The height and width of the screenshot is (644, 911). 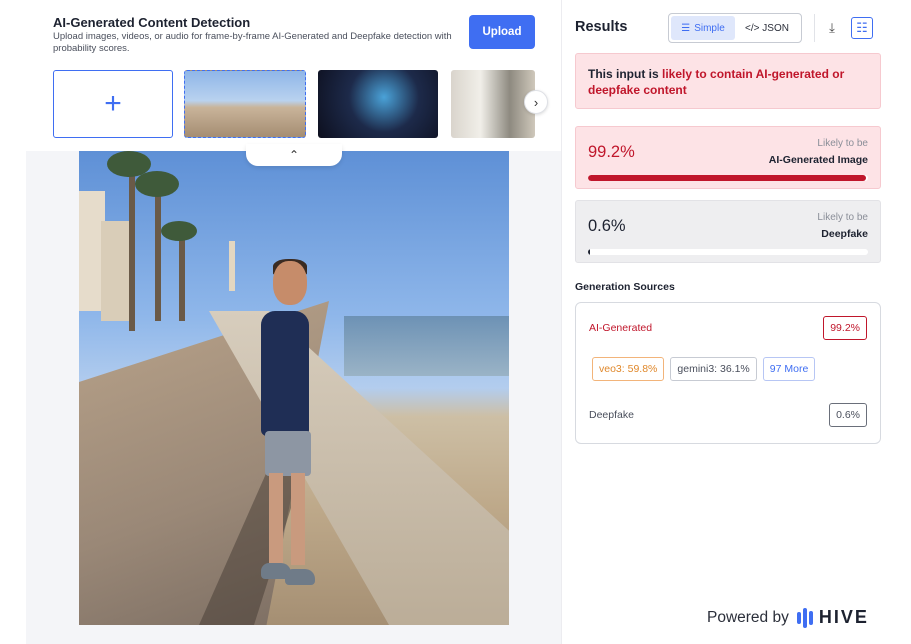 What do you see at coordinates (814, 28) in the screenshot?
I see `toolbar-divider` at bounding box center [814, 28].